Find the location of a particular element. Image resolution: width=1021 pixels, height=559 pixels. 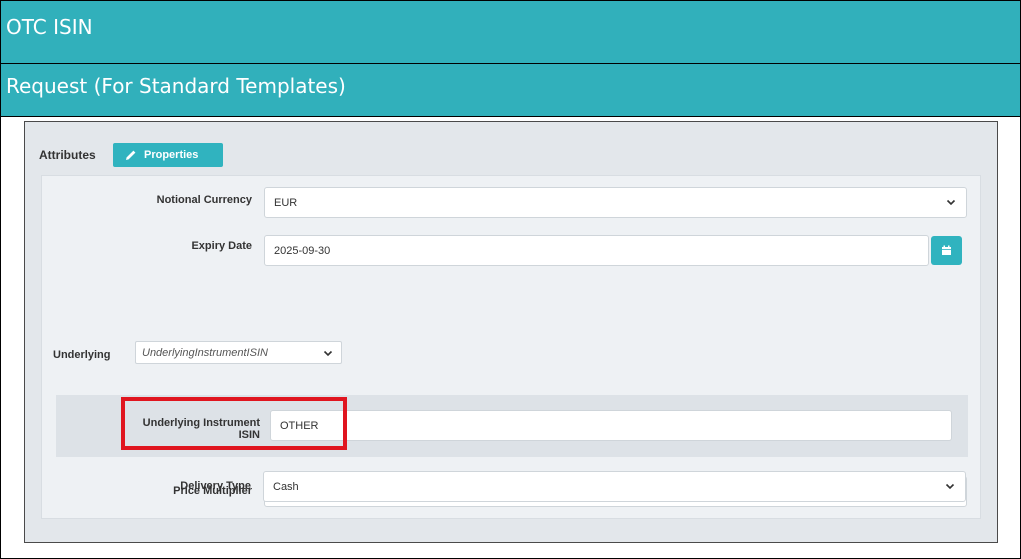

calendar-button is located at coordinates (946, 250).